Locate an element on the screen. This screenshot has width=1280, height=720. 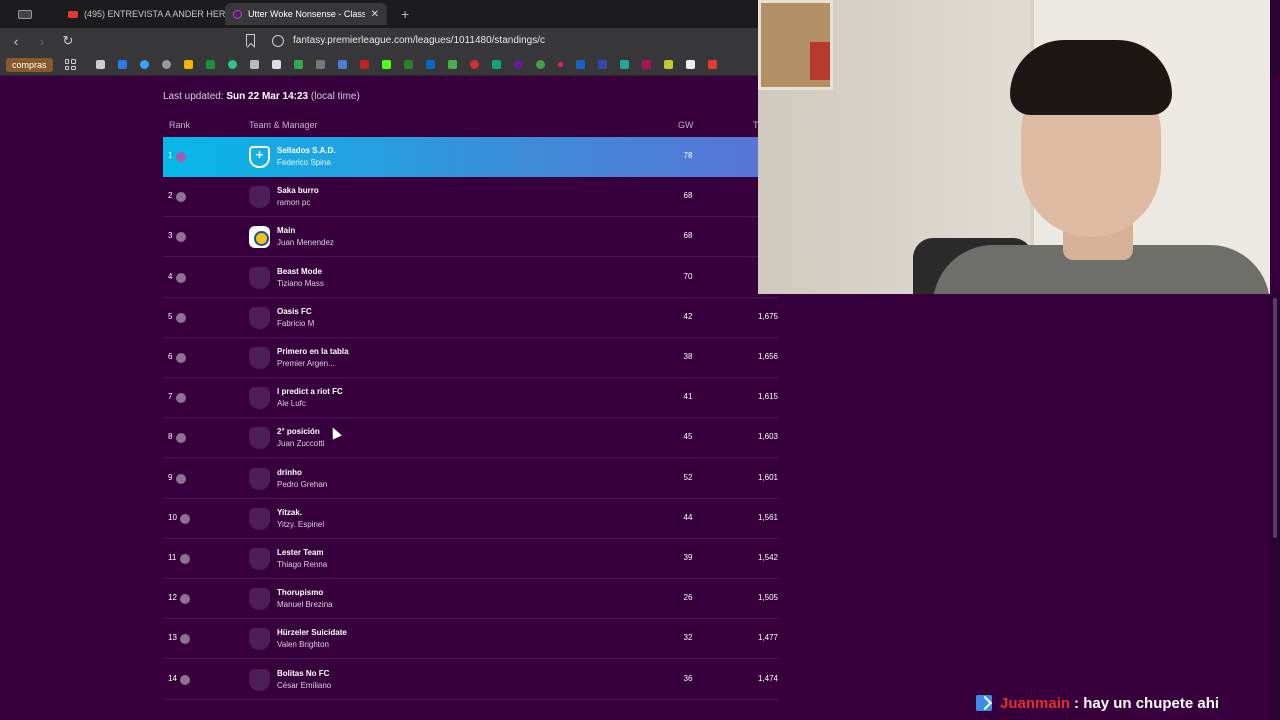
team-name-link: Yitzak. is located at coordinates (289, 512).